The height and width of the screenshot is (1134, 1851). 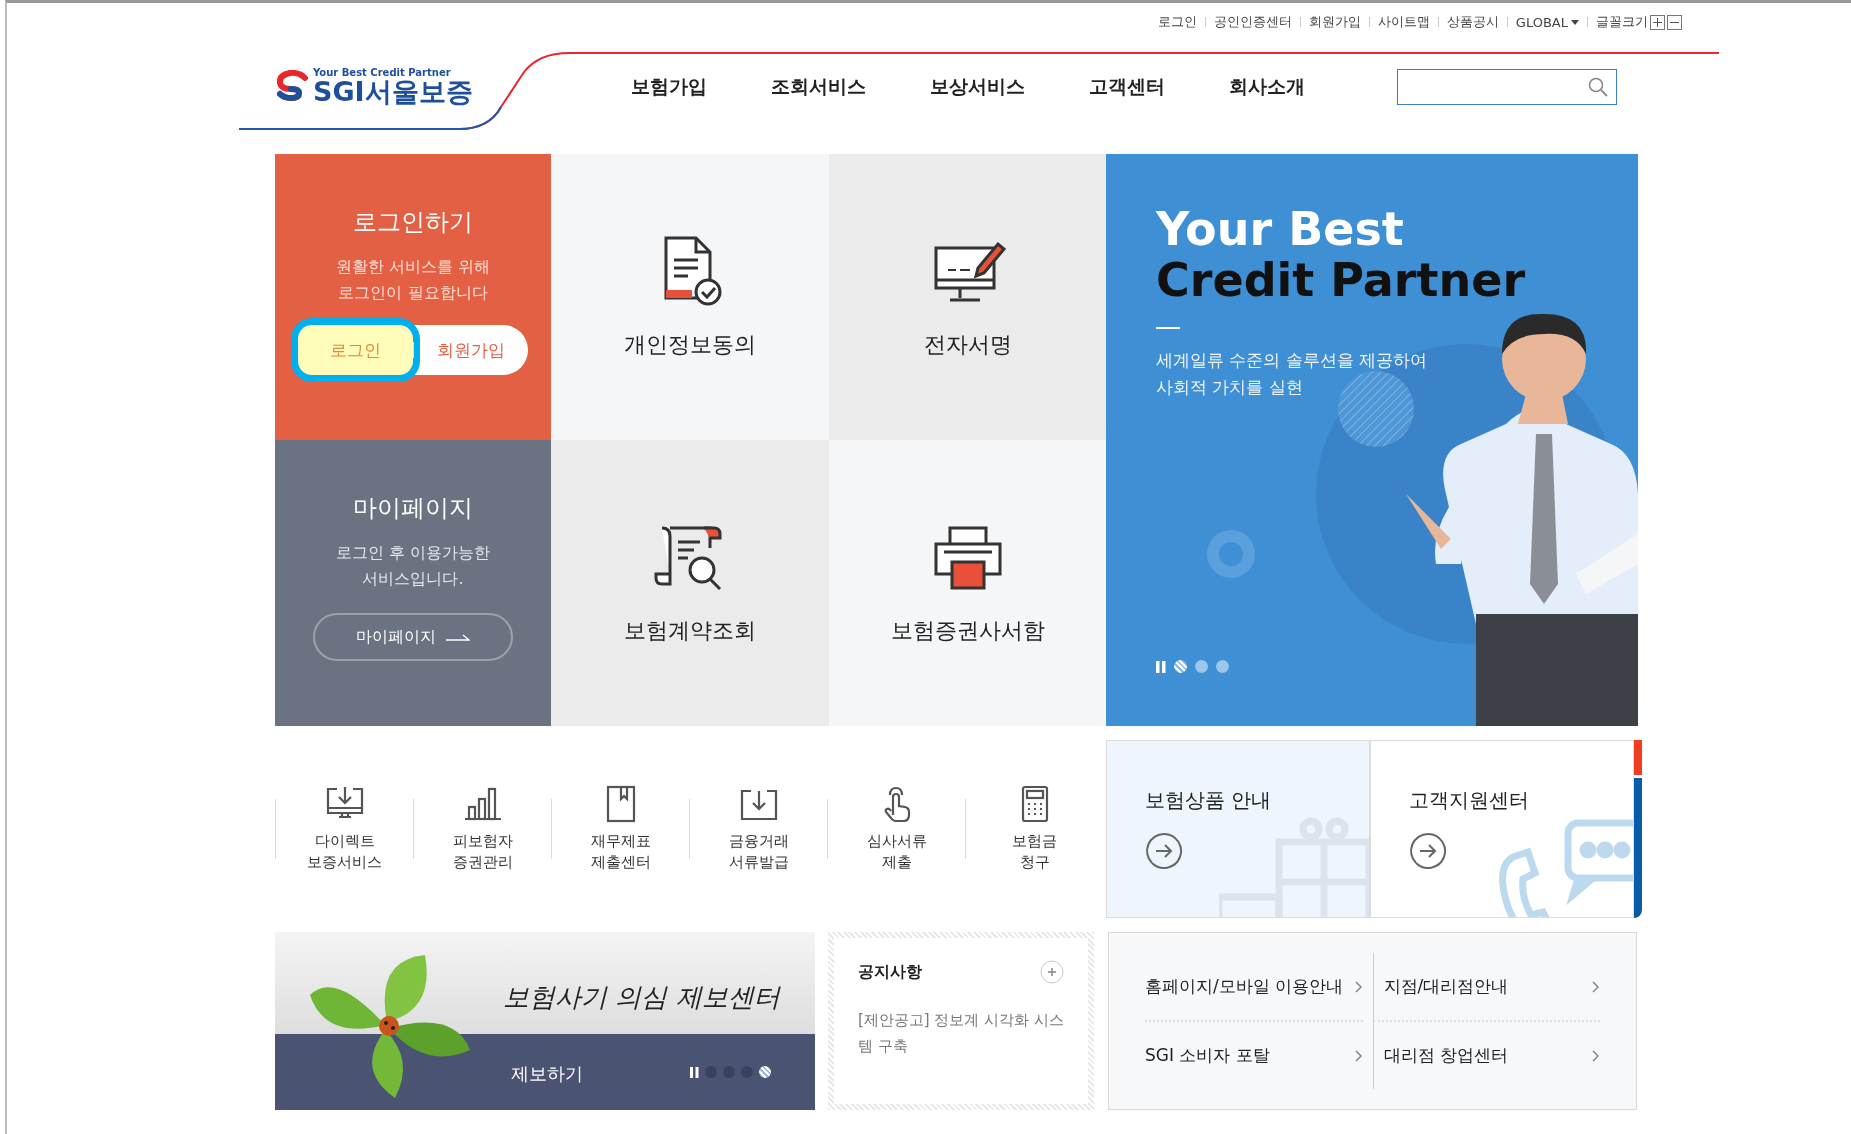 I want to click on nav-item: 고객센터, so click(x=1127, y=86).